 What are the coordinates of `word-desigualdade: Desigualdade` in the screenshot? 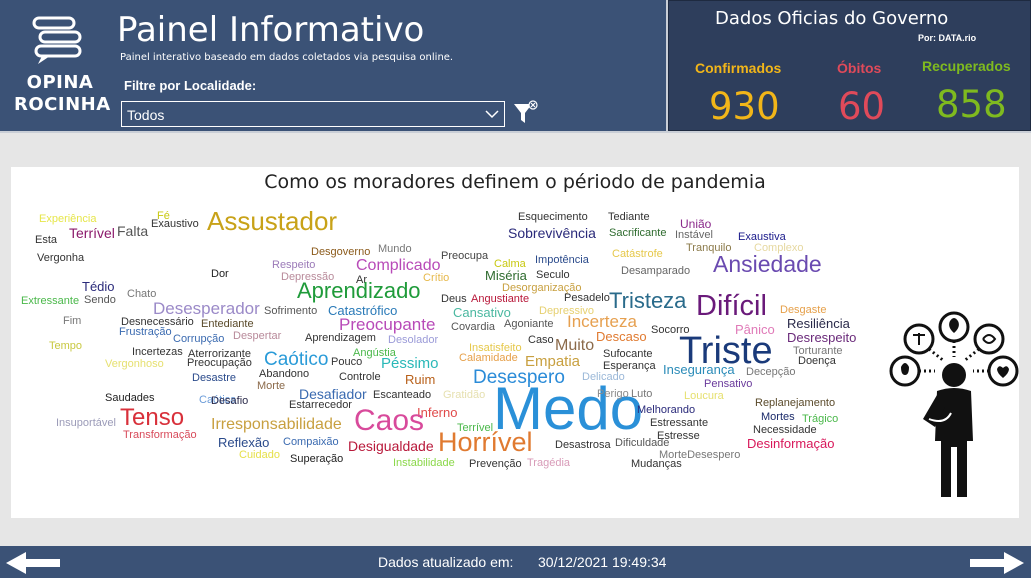 It's located at (391, 446).